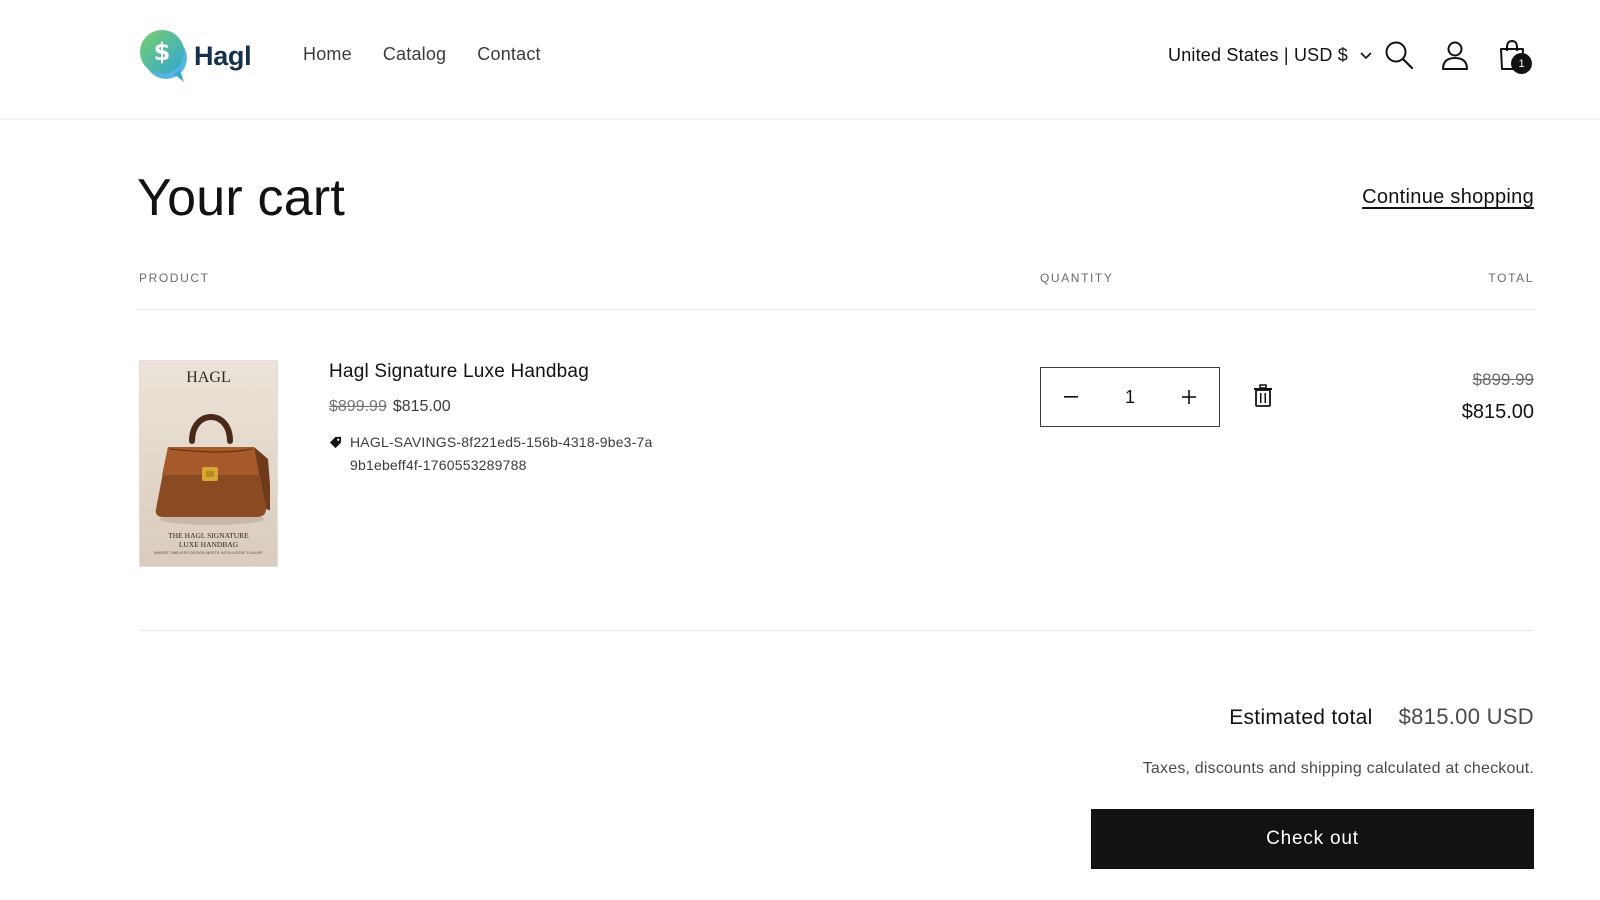  What do you see at coordinates (174, 278) in the screenshot?
I see `column-header-product: PRODUCT` at bounding box center [174, 278].